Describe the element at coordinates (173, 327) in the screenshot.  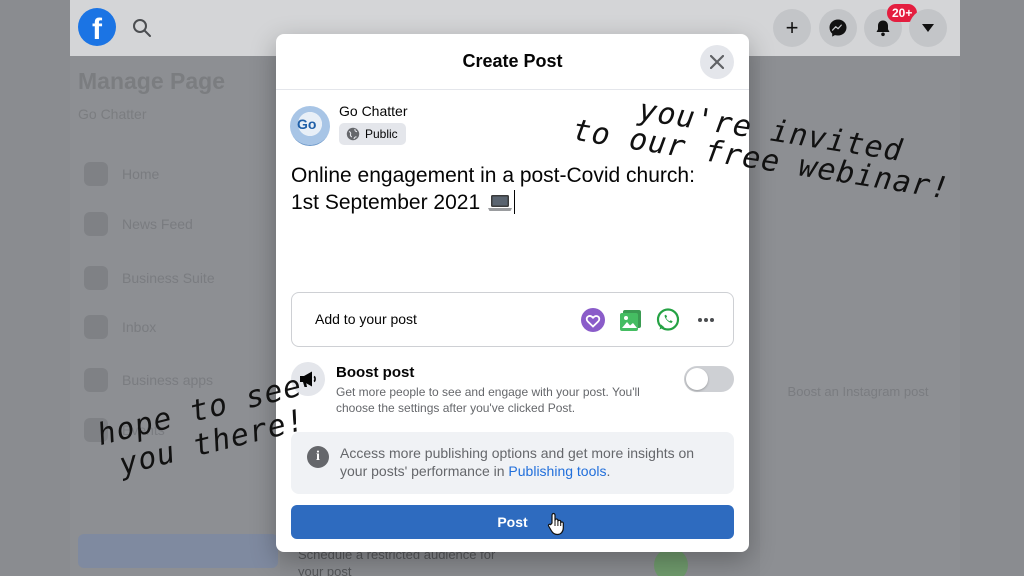
I see `sidebar-item-inbox: Inbox` at that location.